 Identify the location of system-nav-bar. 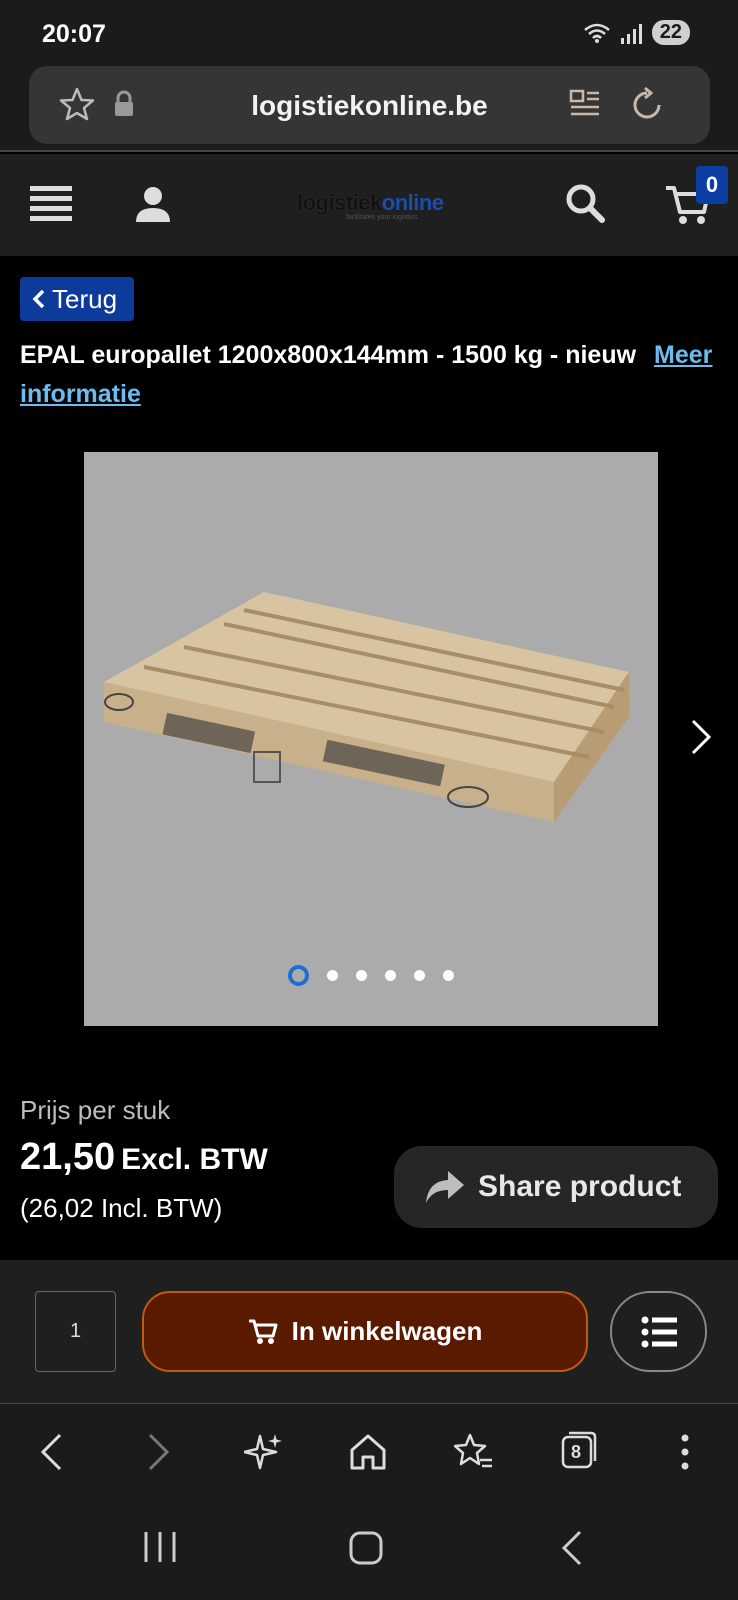
(369, 1550).